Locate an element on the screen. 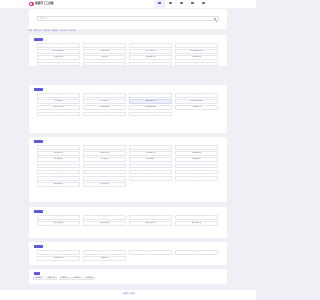 The image size is (320, 300). tool-link: 视频转GIF is located at coordinates (104, 258).